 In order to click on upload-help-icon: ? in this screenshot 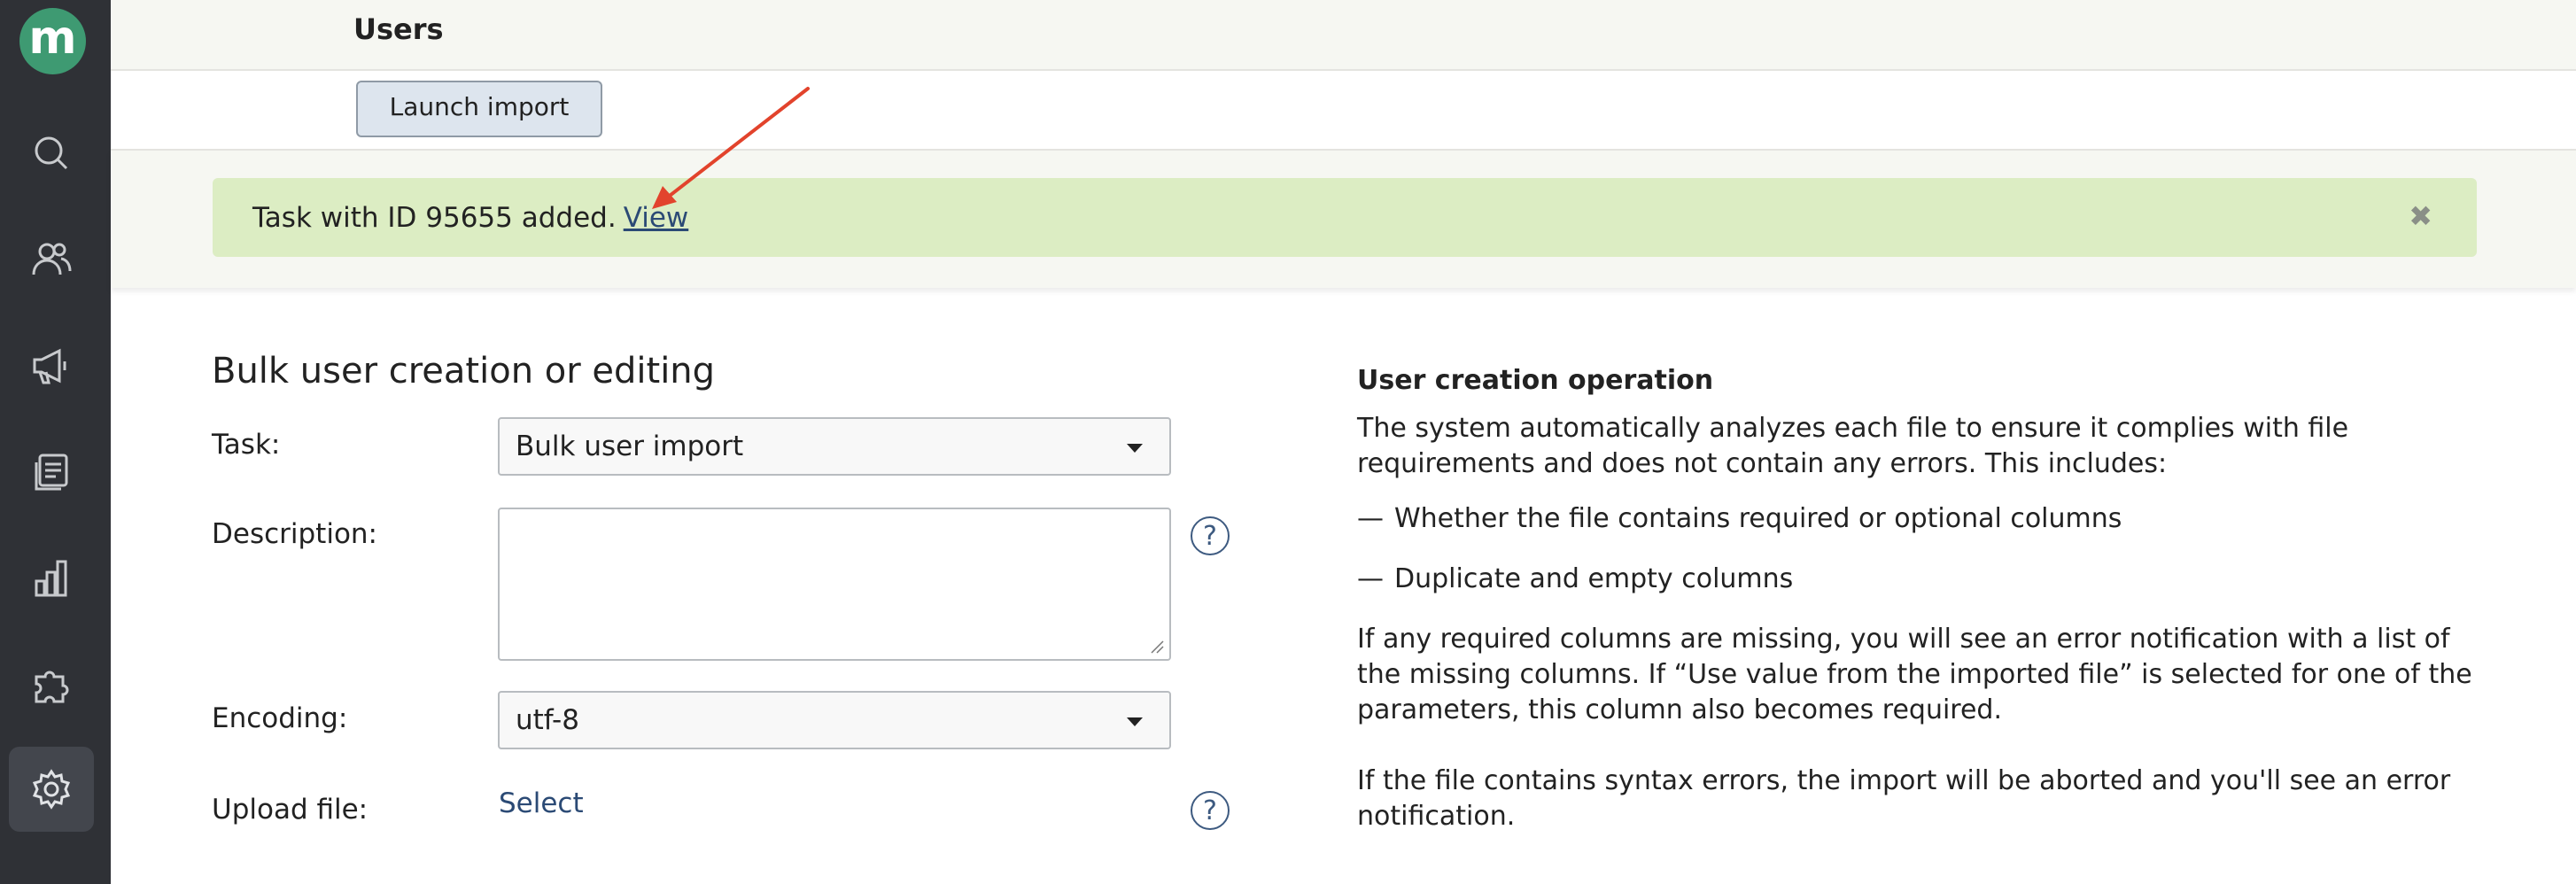, I will do `click(1210, 810)`.